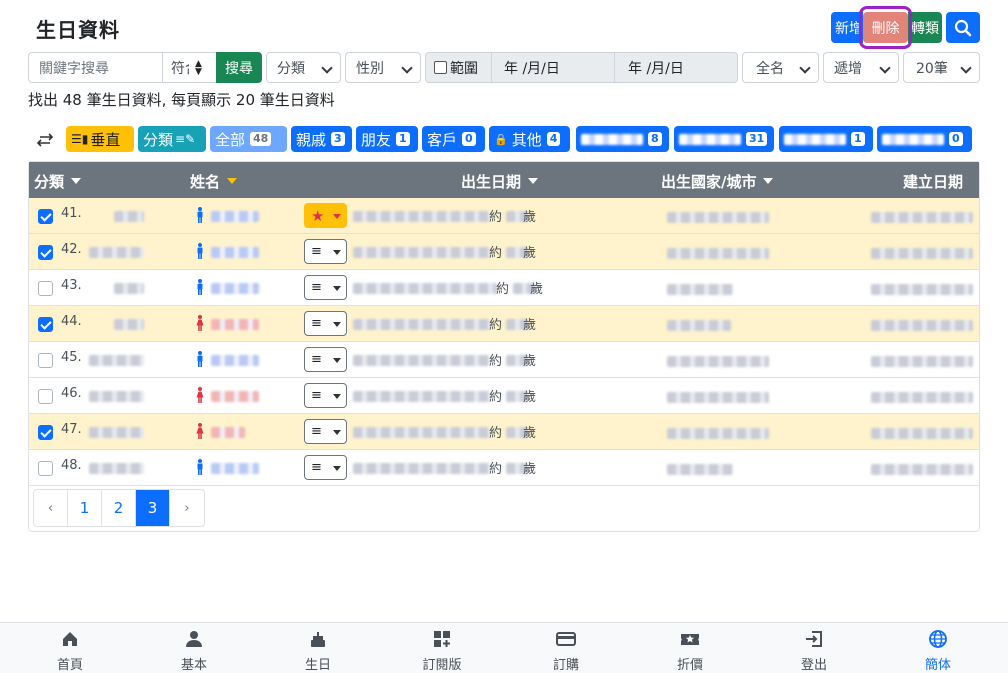 The height and width of the screenshot is (673, 1008). I want to click on page-prev: ‹, so click(51, 508).